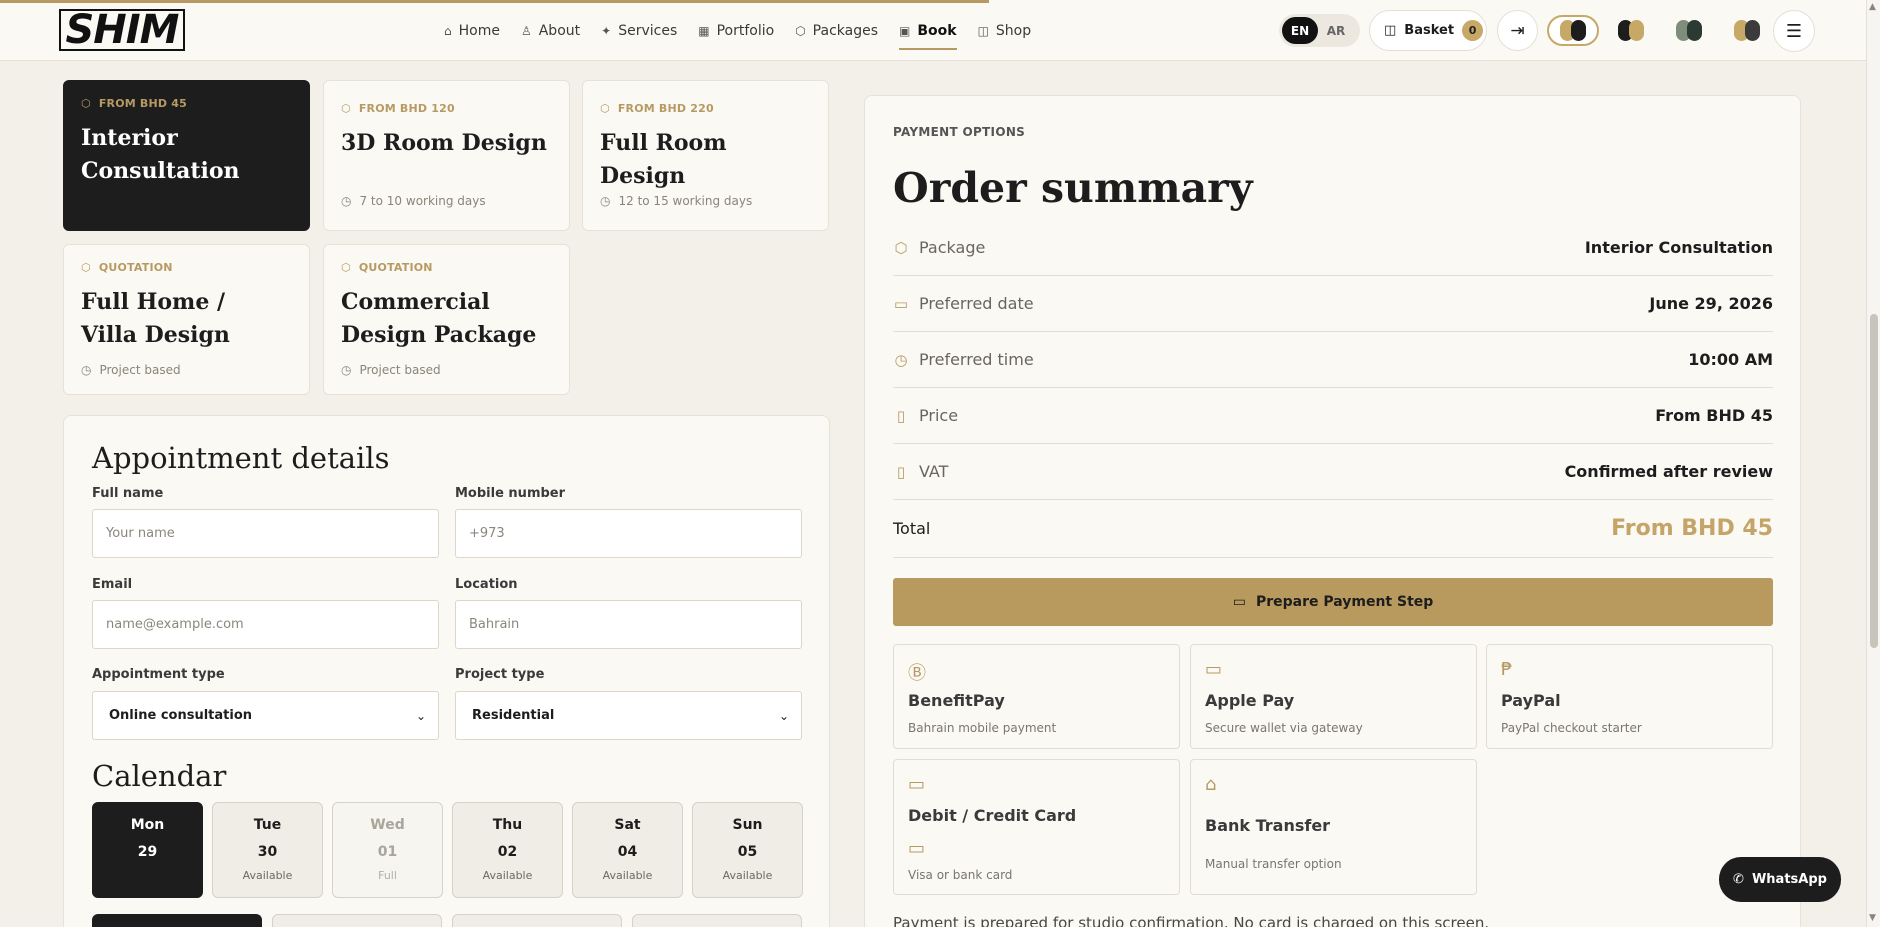 This screenshot has height=927, width=1880. Describe the element at coordinates (1692, 528) in the screenshot. I see `total-value: From BHD 45` at that location.